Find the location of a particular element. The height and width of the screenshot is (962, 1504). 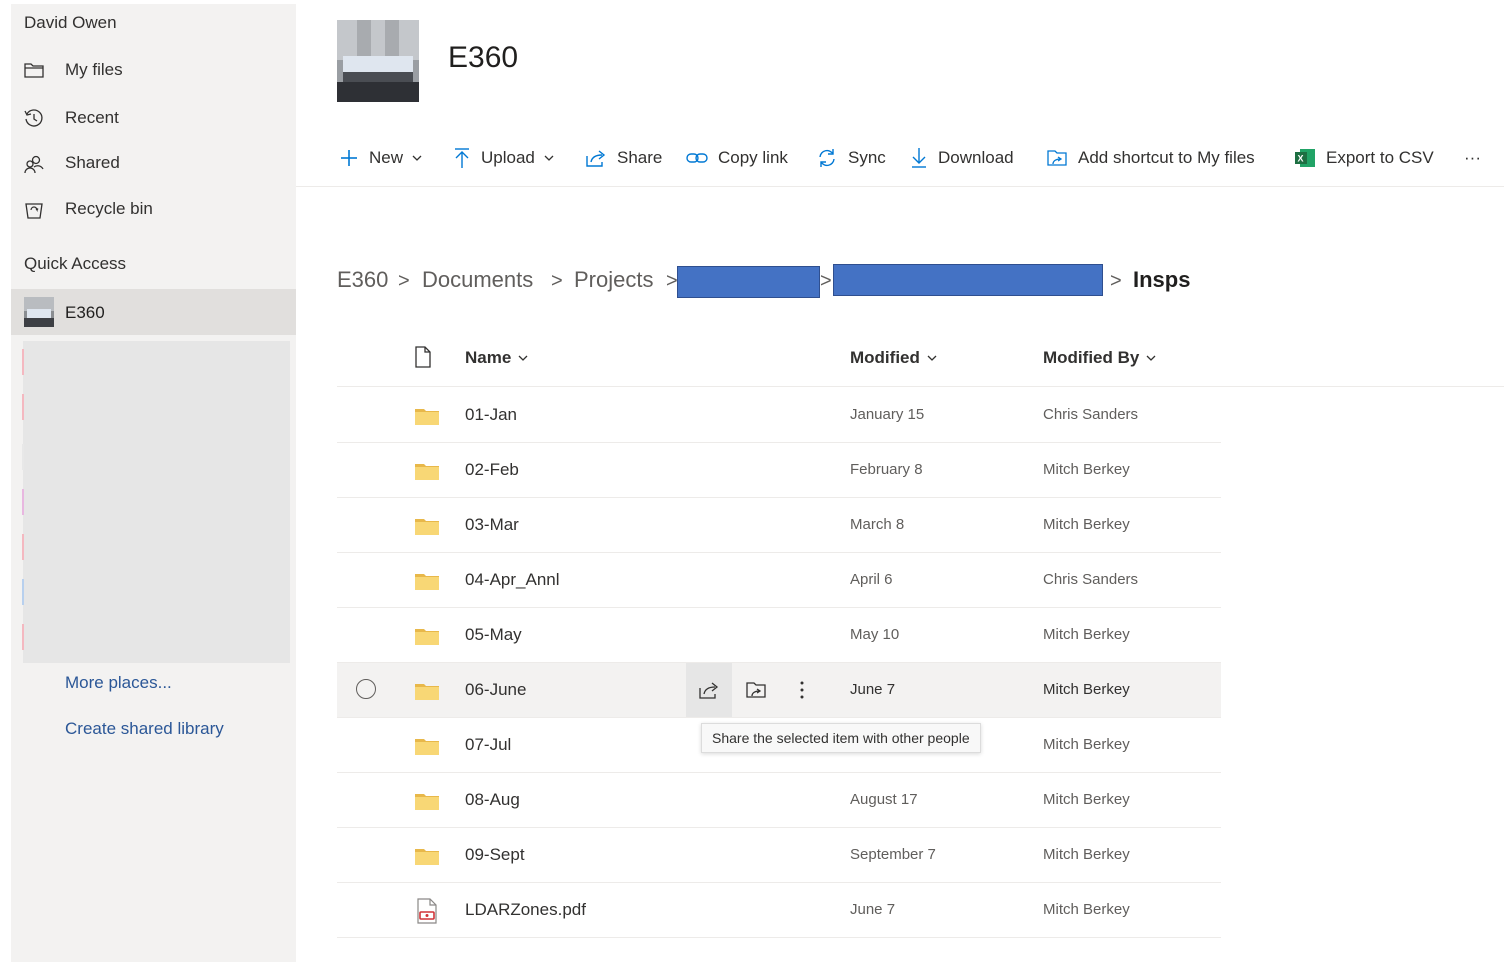

file-row: 02-Feb February 8 Mitch Berkey is located at coordinates (779, 470).